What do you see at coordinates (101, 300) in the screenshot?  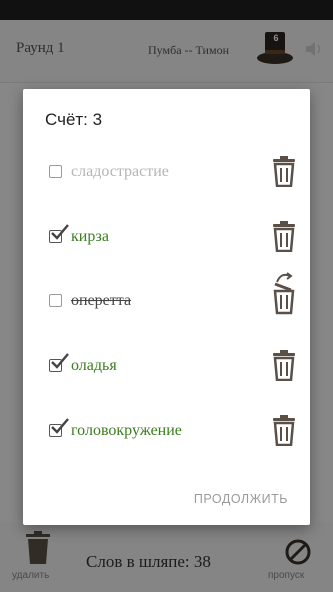 I see `word-text: оперетта` at bounding box center [101, 300].